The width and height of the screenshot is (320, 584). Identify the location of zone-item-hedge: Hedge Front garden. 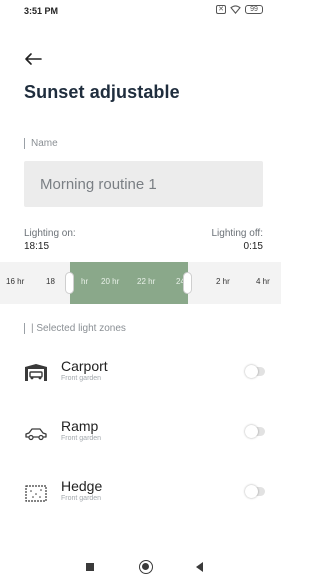
(146, 496).